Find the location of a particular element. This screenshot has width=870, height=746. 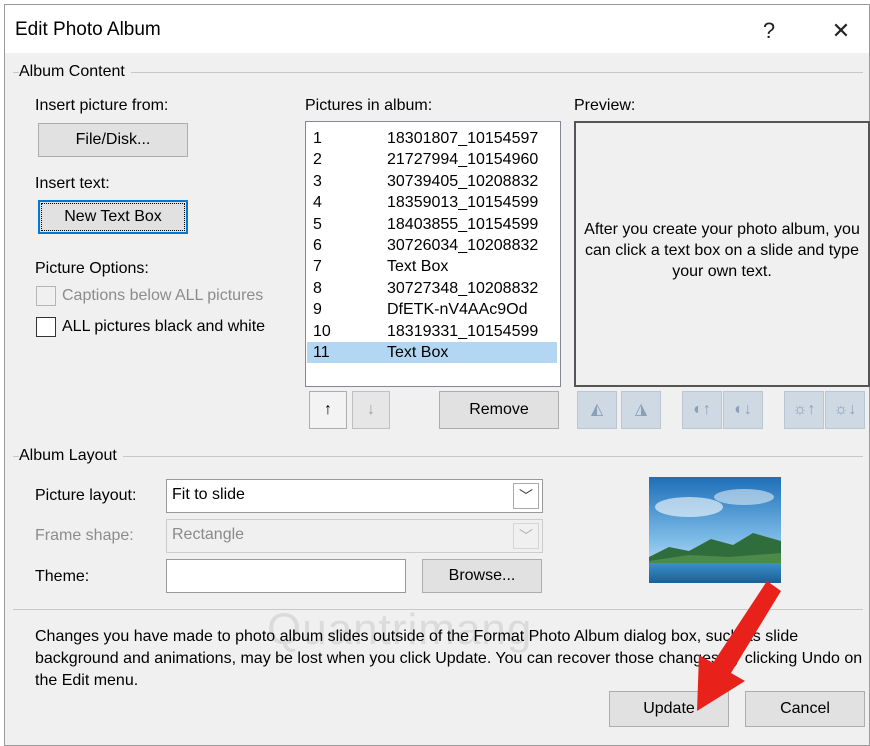

list-item-name: 18403855_10154599 is located at coordinates (463, 224).